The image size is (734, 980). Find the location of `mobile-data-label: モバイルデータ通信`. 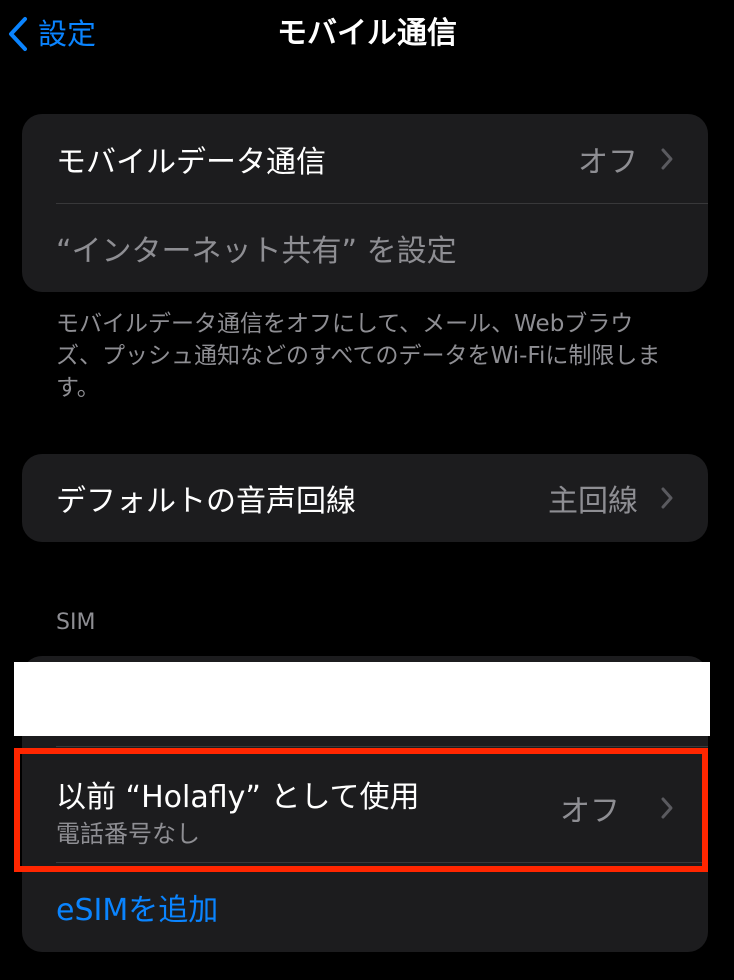

mobile-data-label: モバイルデータ通信 is located at coordinates (191, 162).